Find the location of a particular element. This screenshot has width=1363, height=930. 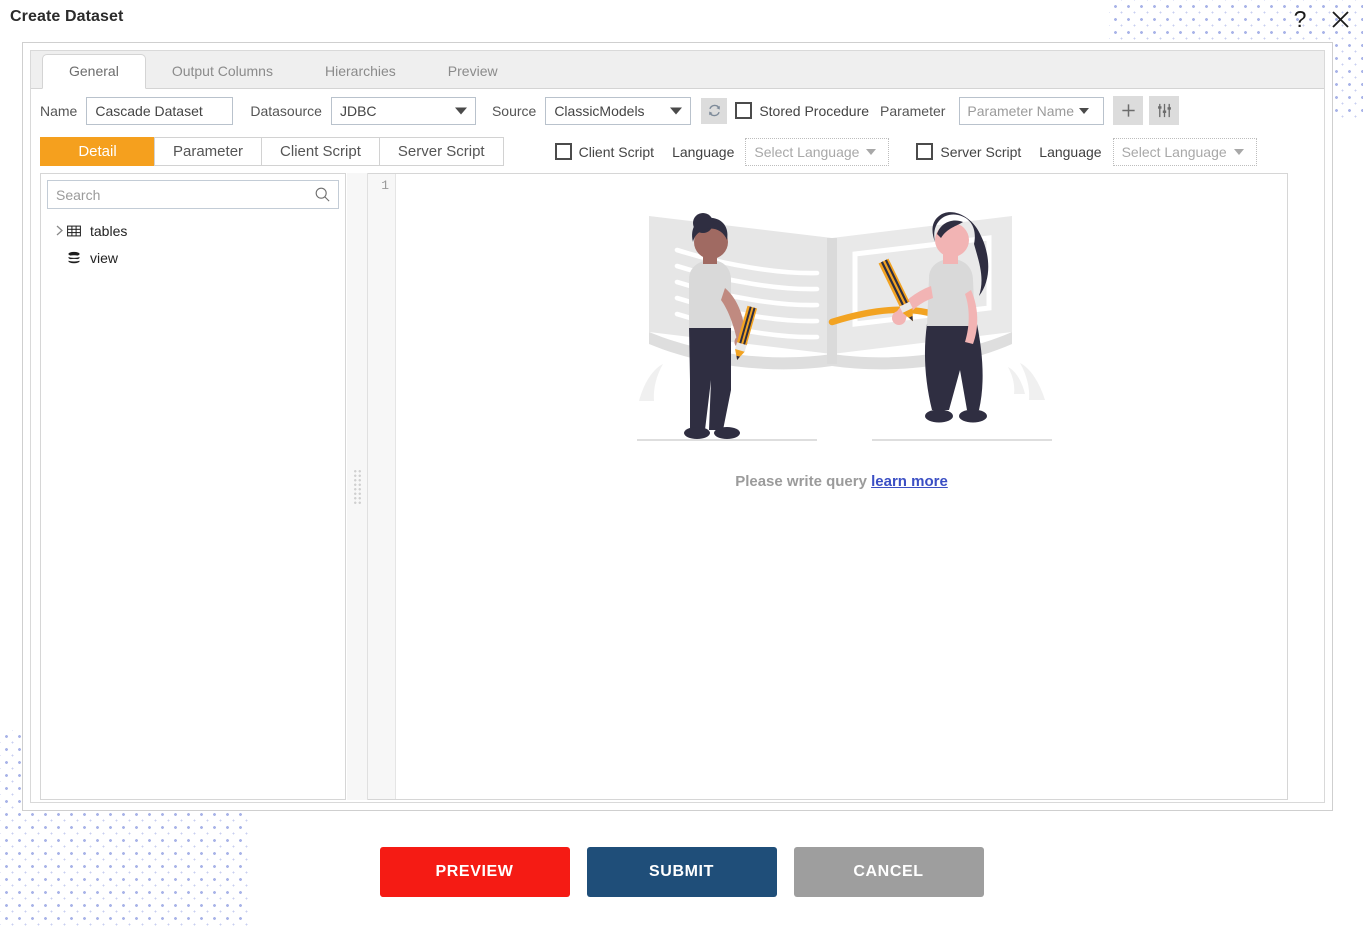

server-language-value: Select Language is located at coordinates (1174, 151).